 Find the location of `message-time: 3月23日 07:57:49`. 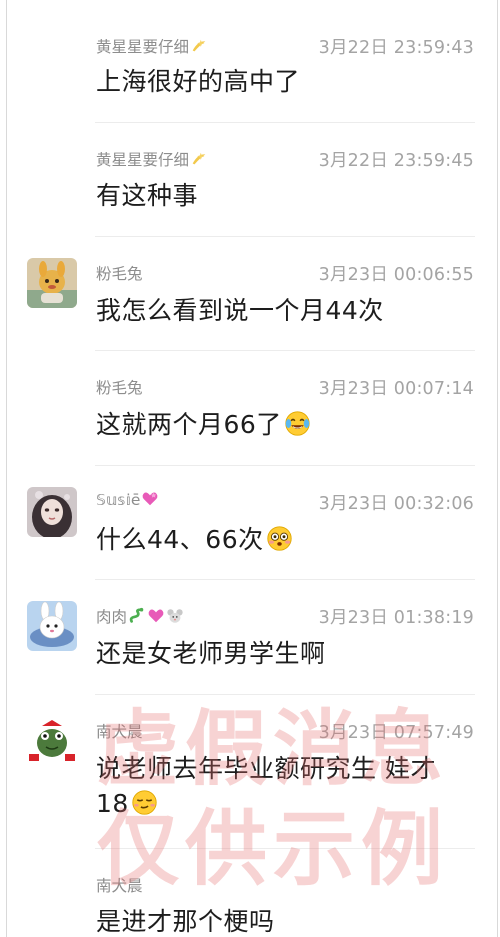

message-time: 3月23日 07:57:49 is located at coordinates (396, 733).